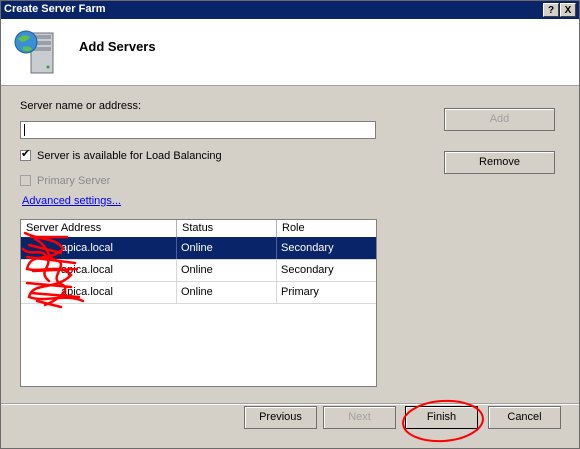 This screenshot has width=580, height=449. I want to click on help-button: ?, so click(551, 10).